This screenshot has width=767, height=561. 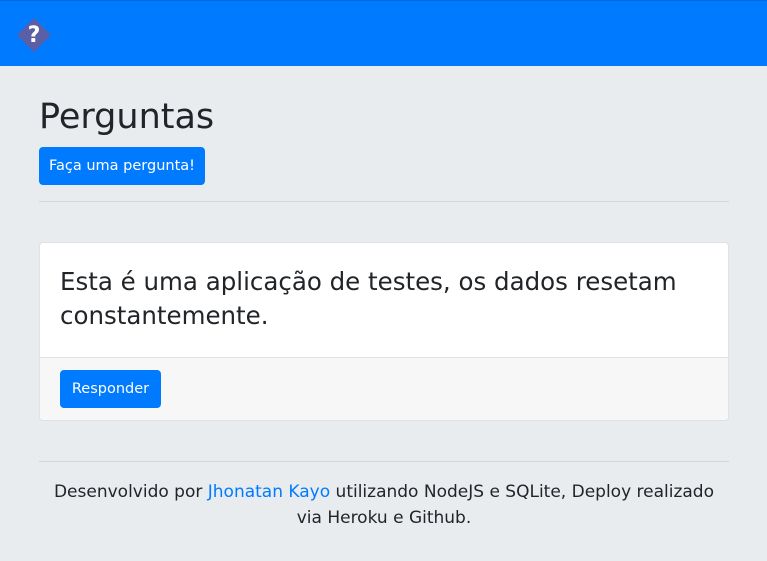 What do you see at coordinates (110, 389) in the screenshot?
I see `answer-button: Responder` at bounding box center [110, 389].